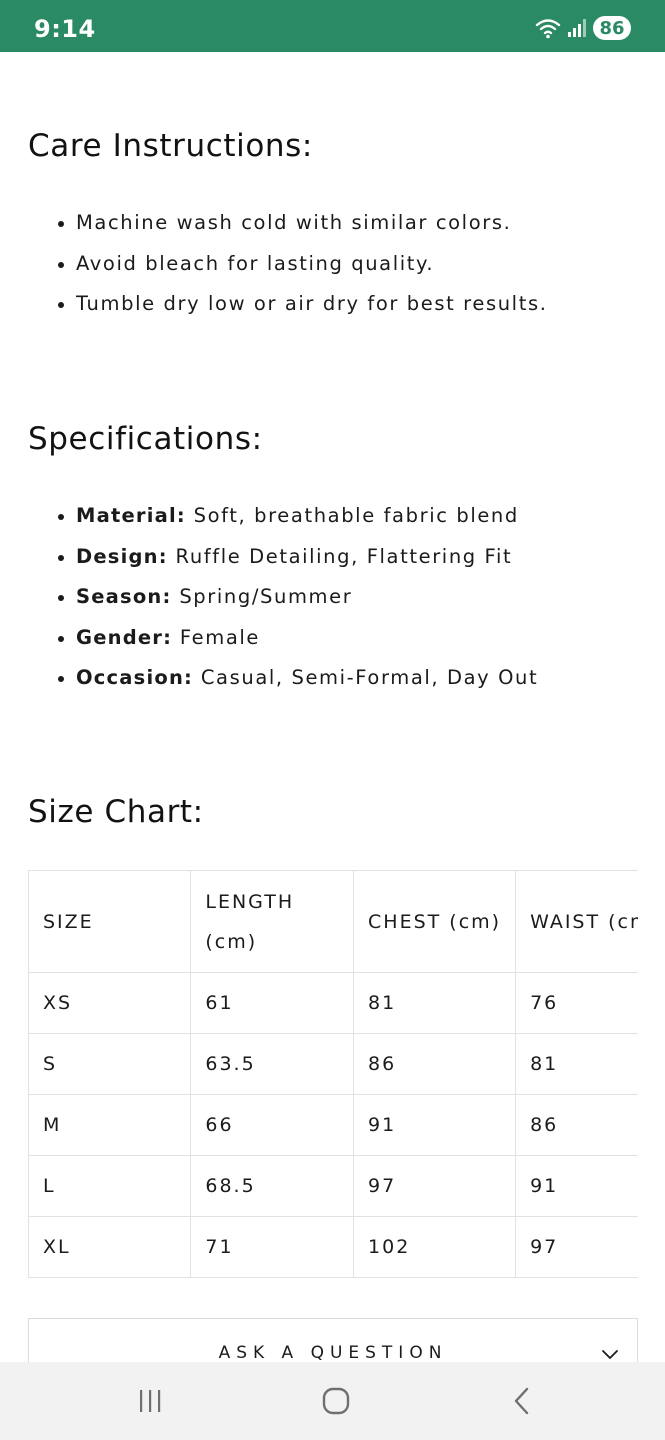 Image resolution: width=665 pixels, height=1440 pixels. Describe the element at coordinates (576, 1003) in the screenshot. I see `table-cell: 76` at that location.